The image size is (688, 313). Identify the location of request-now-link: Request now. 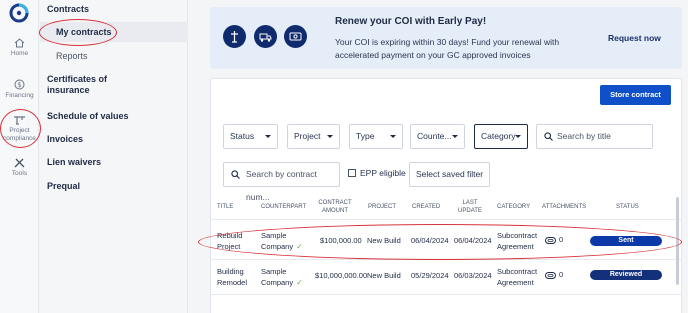
(634, 38).